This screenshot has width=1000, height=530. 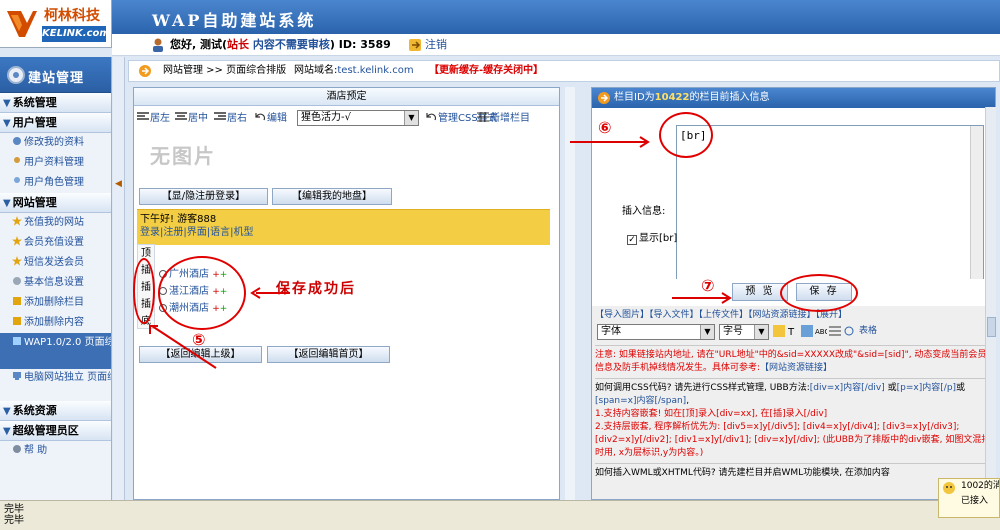 I want to click on profile-icon, so click(x=17, y=141).